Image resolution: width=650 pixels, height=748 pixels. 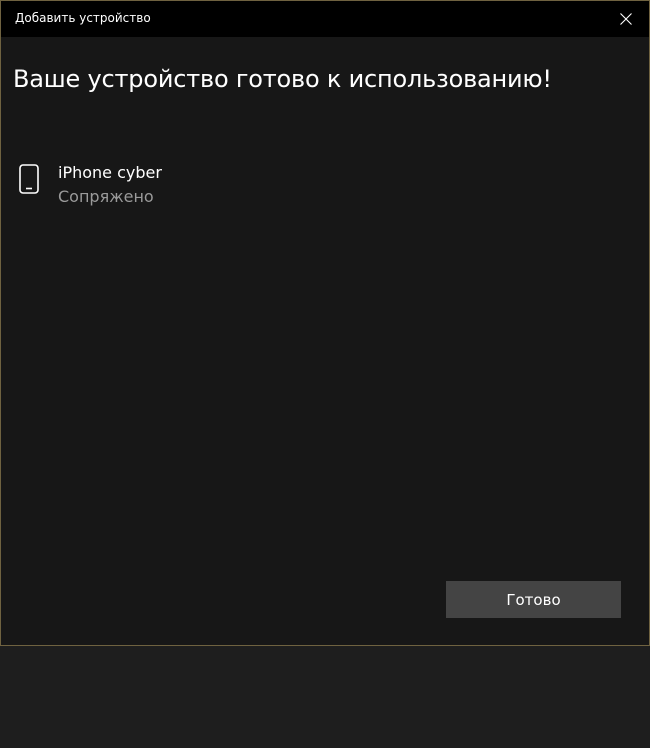 What do you see at coordinates (167, 187) in the screenshot?
I see `device-item: iPhone cyber Сопряжено` at bounding box center [167, 187].